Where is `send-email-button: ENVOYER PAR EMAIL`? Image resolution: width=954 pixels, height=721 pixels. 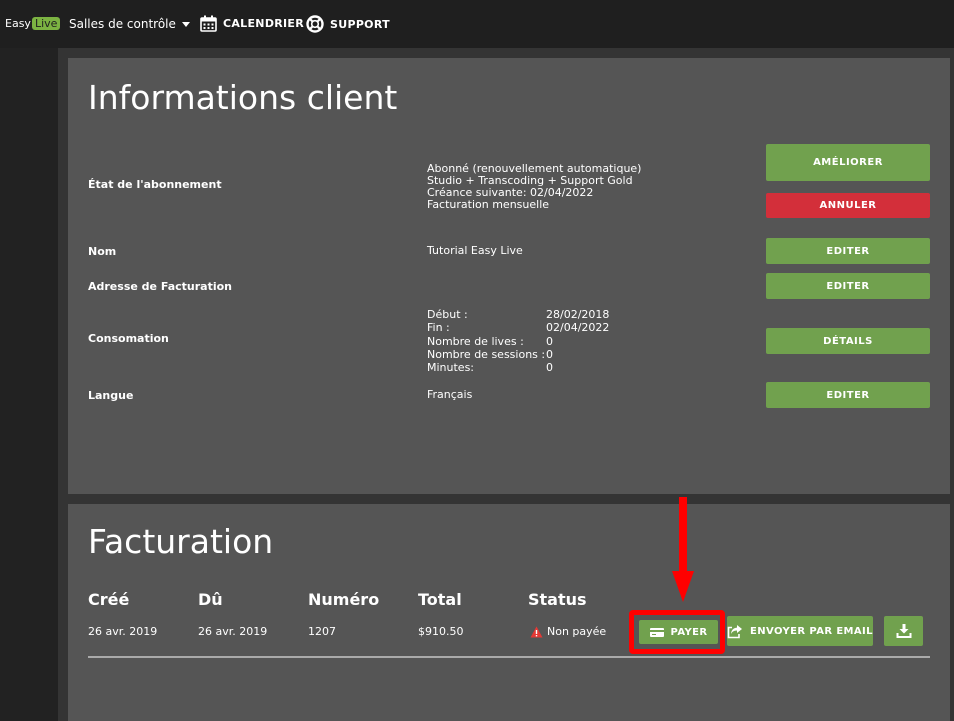 send-email-button: ENVOYER PAR EMAIL is located at coordinates (800, 631).